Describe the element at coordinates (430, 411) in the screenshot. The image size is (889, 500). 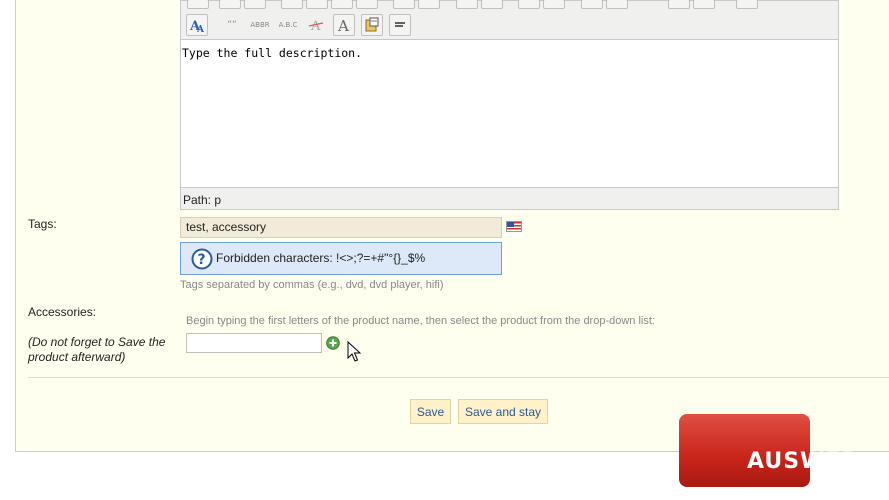
I see `save-button: Save` at that location.